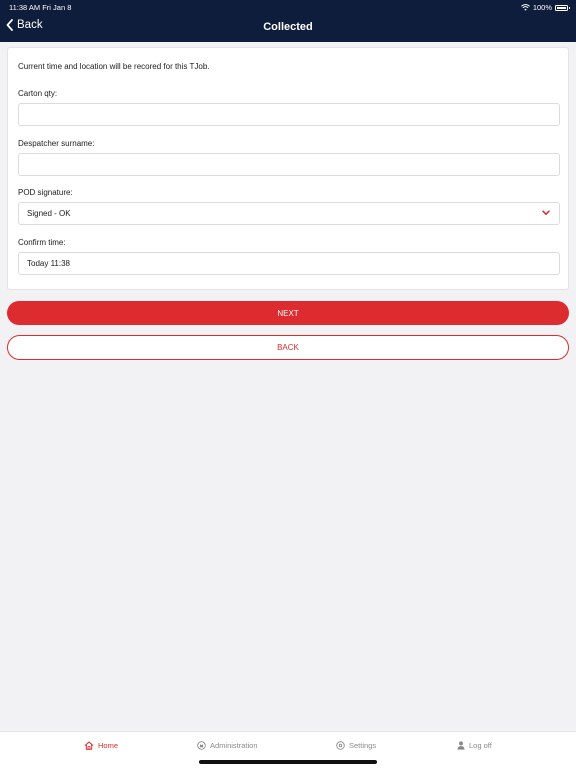 This screenshot has width=576, height=768. What do you see at coordinates (288, 27) in the screenshot?
I see `page-title: Collected` at bounding box center [288, 27].